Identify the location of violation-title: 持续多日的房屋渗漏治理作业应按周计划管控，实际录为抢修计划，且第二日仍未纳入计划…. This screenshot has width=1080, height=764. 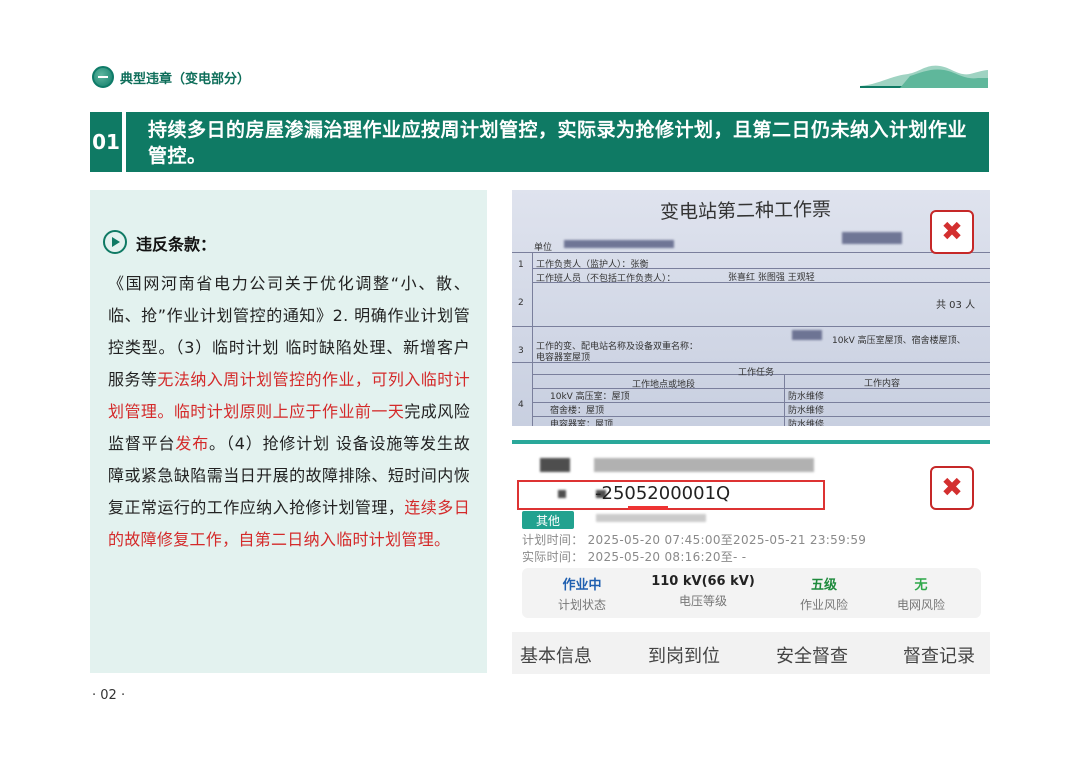
(557, 142).